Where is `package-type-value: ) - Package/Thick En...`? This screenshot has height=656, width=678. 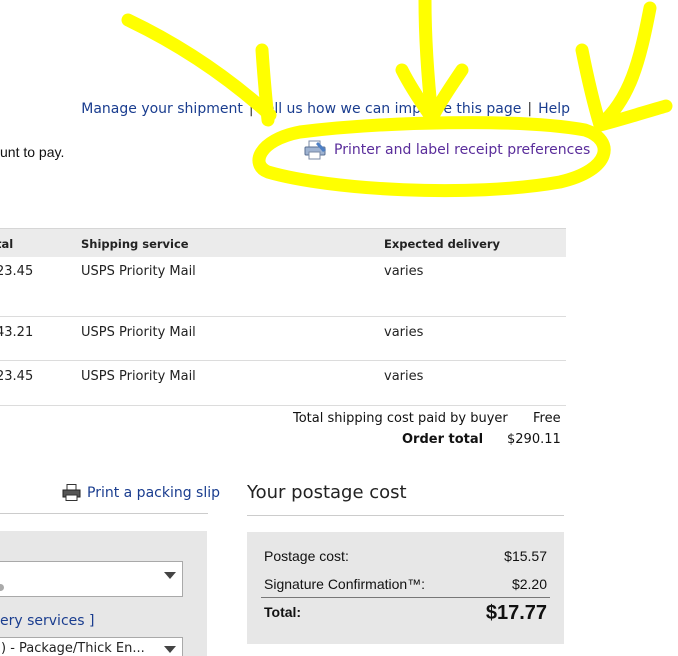
package-type-value: ) - Package/Thick En... is located at coordinates (73, 648).